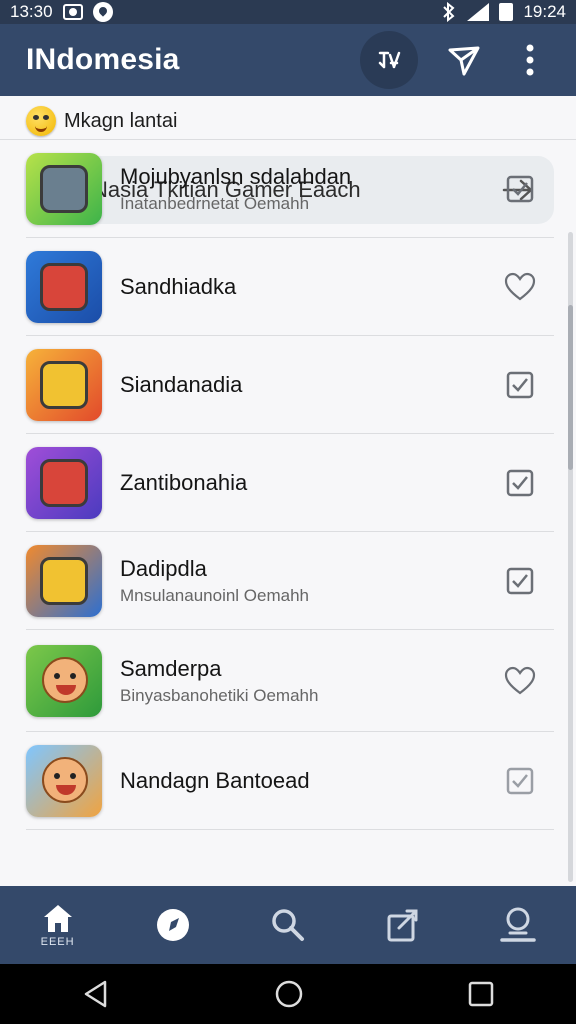  Describe the element at coordinates (163, 568) in the screenshot. I see `list-item-title: Dadipdla` at that location.